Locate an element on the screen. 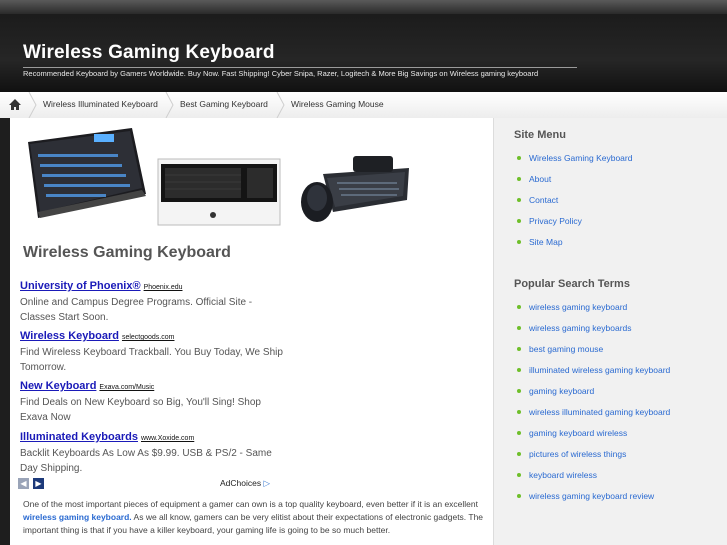 This screenshot has width=727, height=545. ad-title: New Keyboard is located at coordinates (58, 386).